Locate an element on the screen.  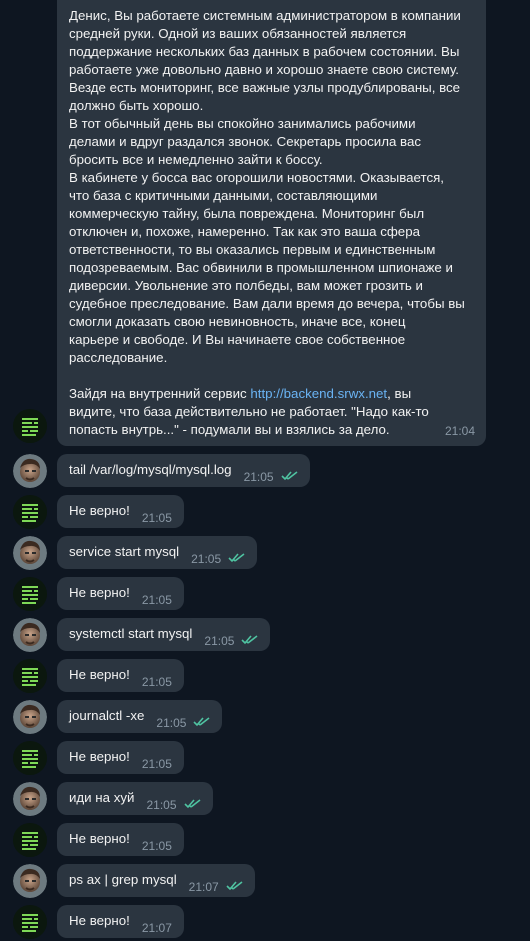
bot-message-row: Не верно! 21:07 is located at coordinates (265, 922).